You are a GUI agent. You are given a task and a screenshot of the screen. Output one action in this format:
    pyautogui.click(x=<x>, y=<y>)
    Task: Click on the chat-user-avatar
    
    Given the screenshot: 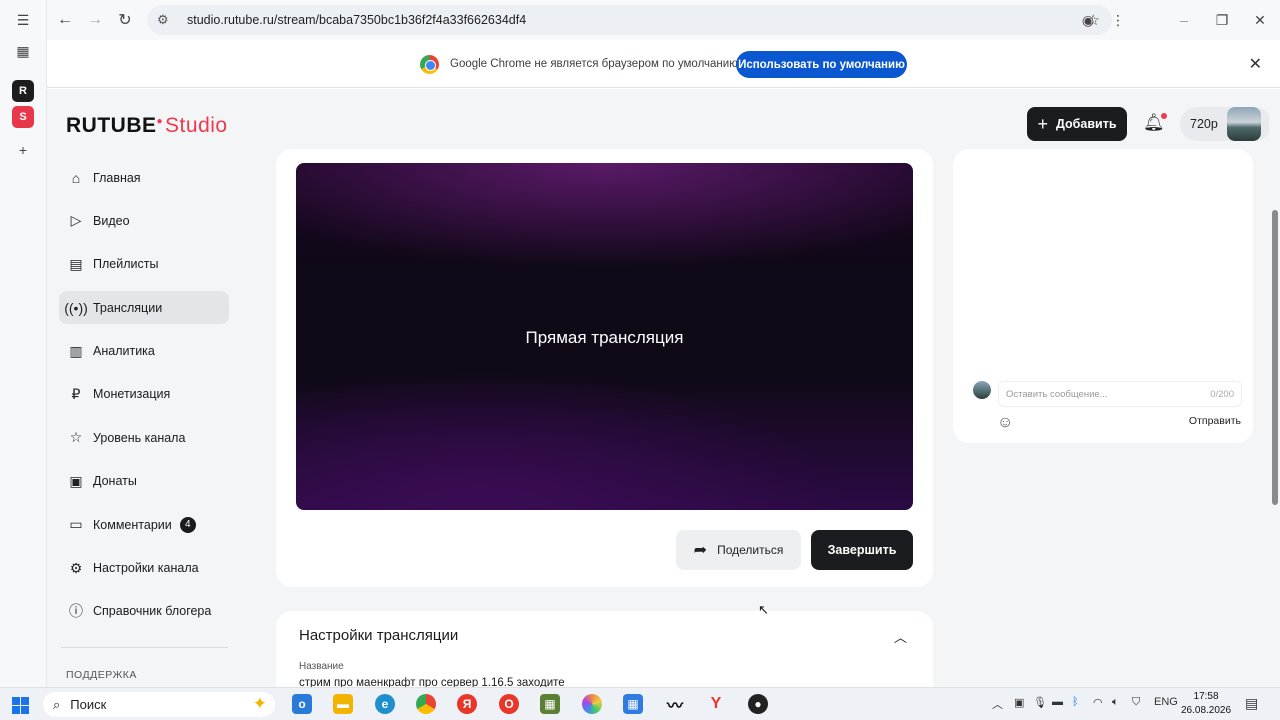 What is the action you would take?
    pyautogui.click(x=982, y=390)
    